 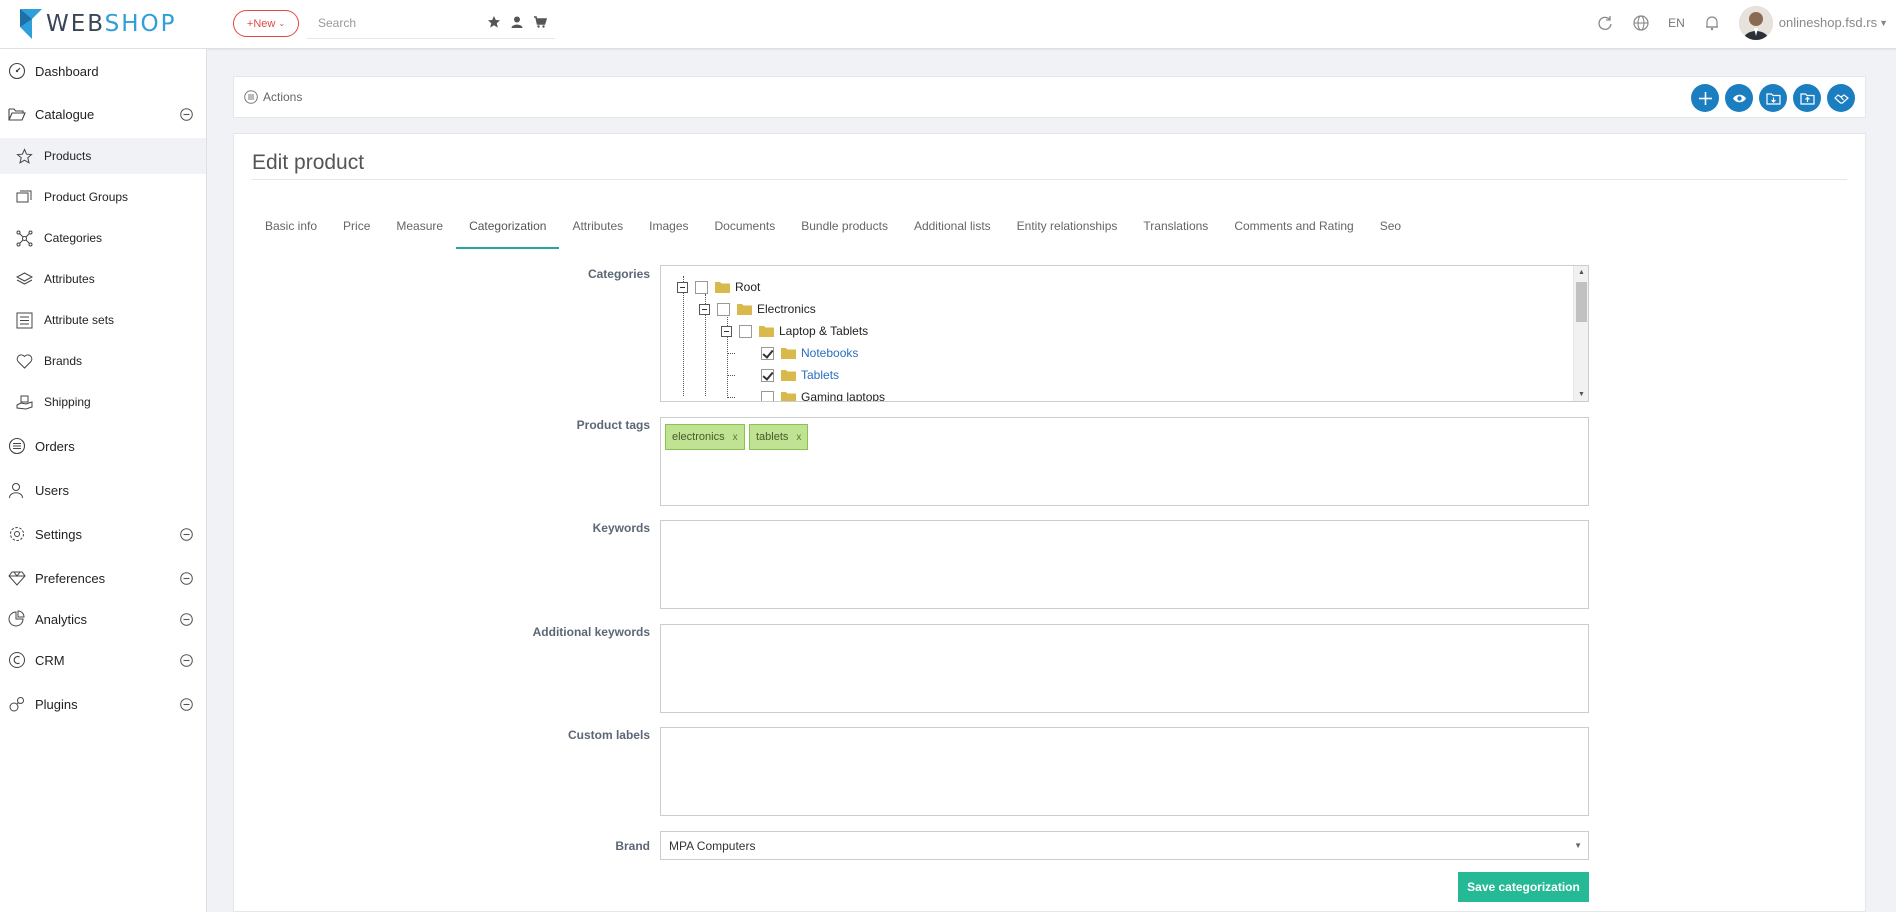 What do you see at coordinates (800, 375) in the screenshot?
I see `tree-node-tablets: Tablets` at bounding box center [800, 375].